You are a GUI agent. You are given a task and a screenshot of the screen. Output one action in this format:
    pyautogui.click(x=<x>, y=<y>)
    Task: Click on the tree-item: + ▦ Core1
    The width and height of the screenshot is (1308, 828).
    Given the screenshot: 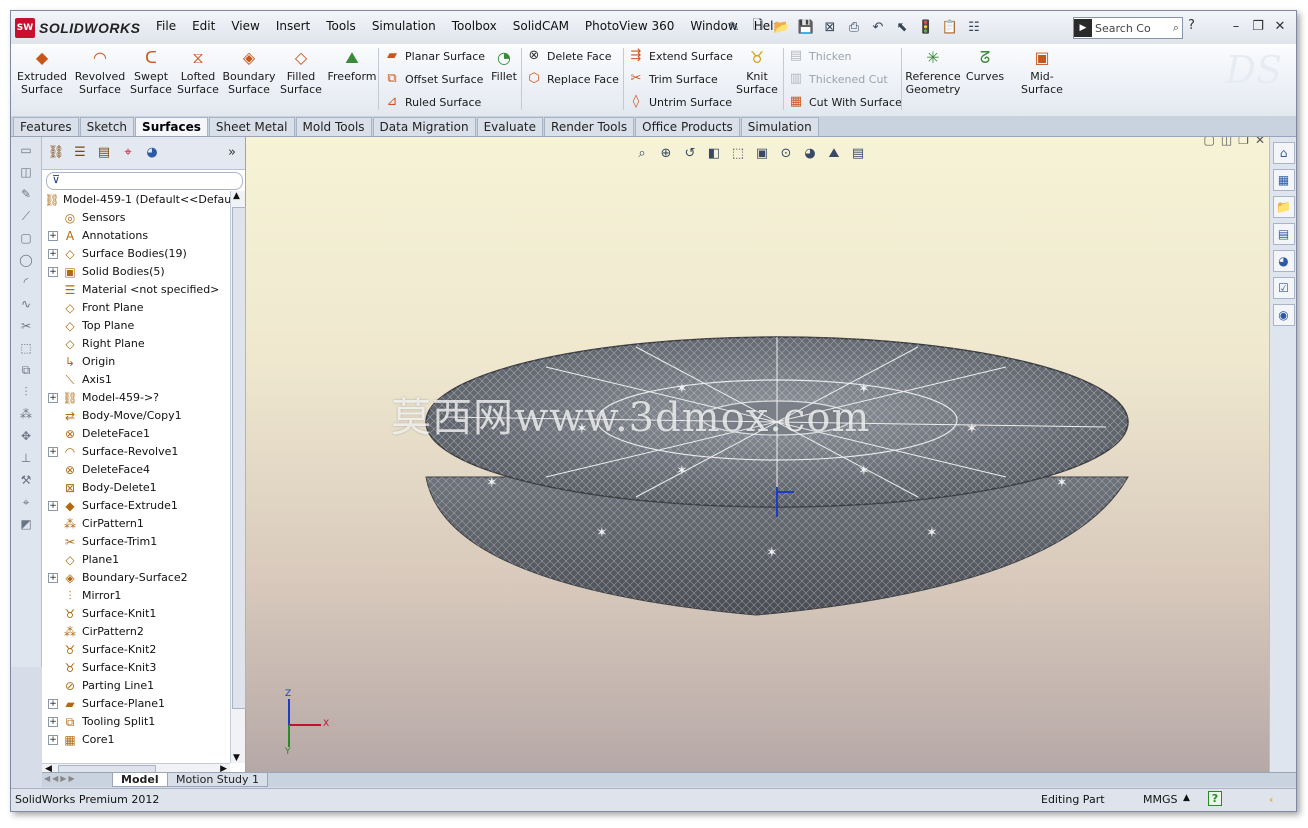 What is the action you would take?
    pyautogui.click(x=136, y=740)
    